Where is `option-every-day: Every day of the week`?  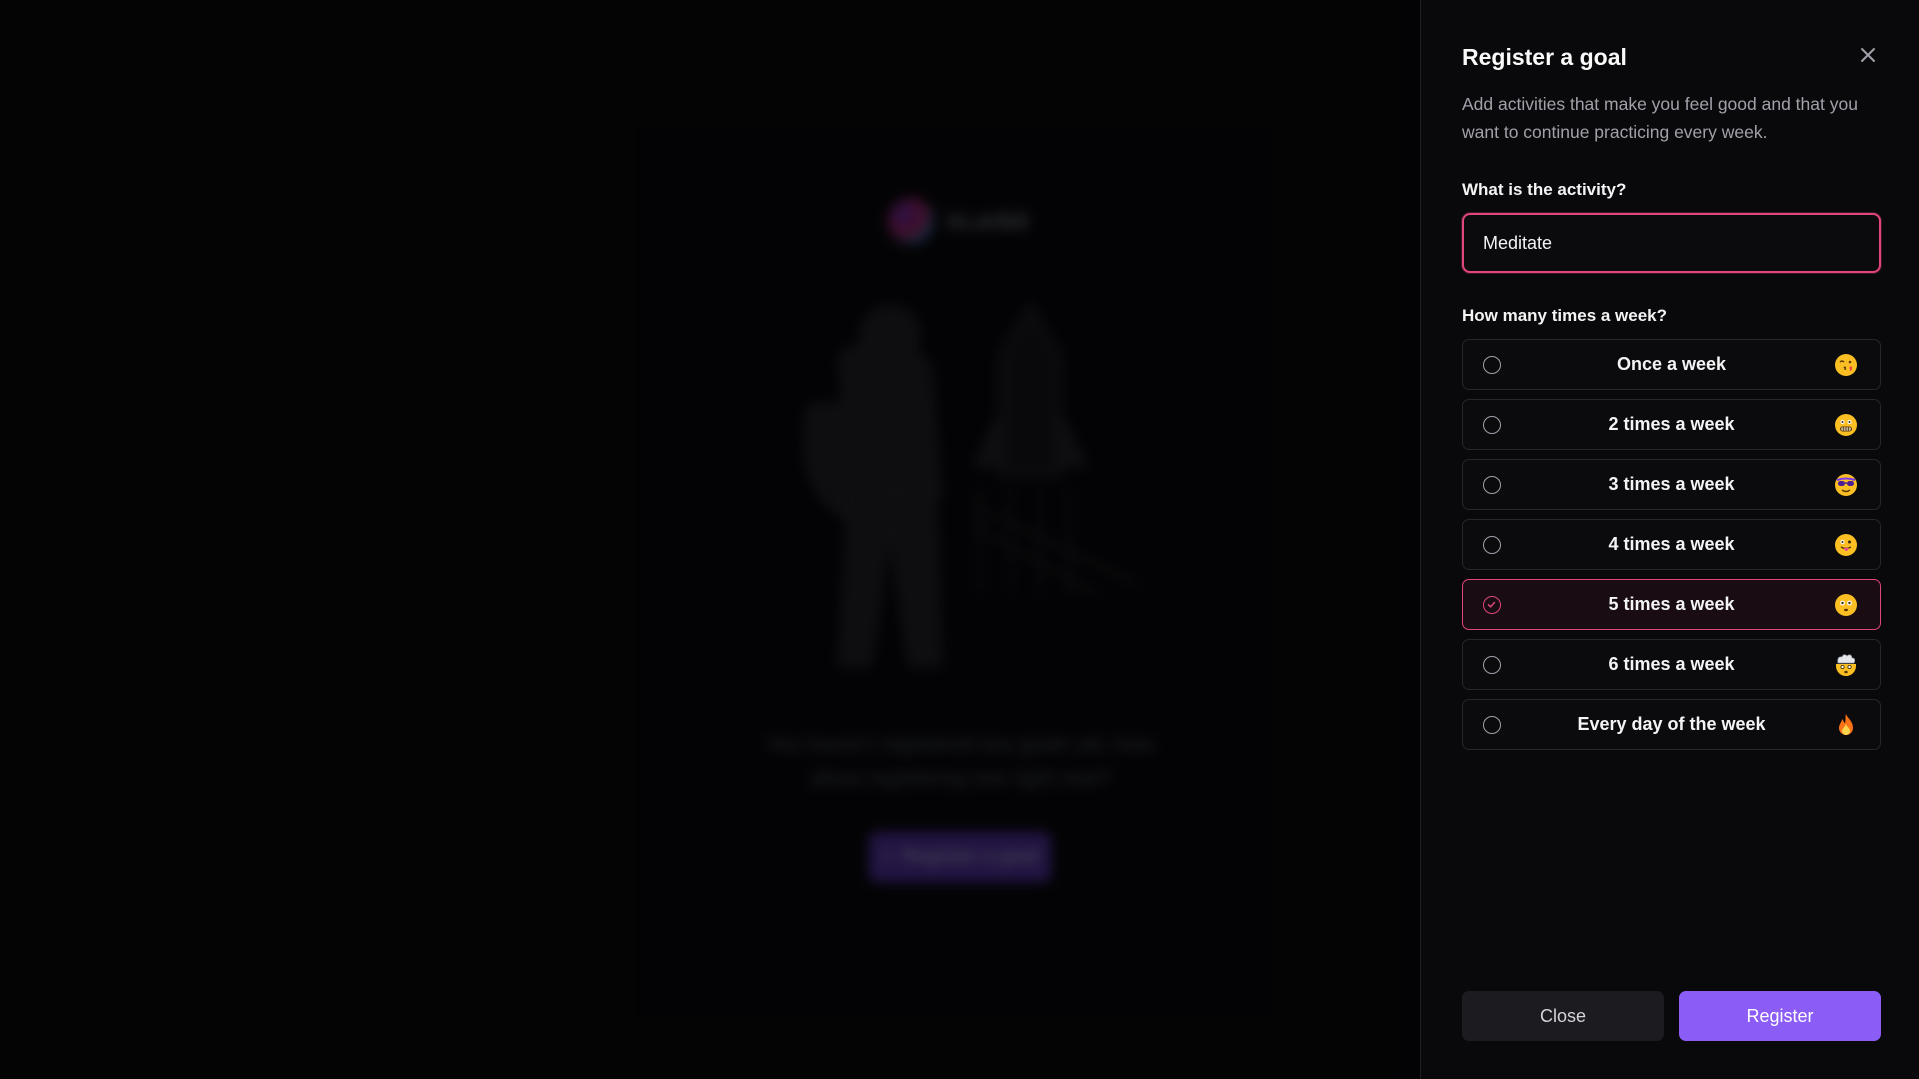
option-every-day: Every day of the week is located at coordinates (1671, 724).